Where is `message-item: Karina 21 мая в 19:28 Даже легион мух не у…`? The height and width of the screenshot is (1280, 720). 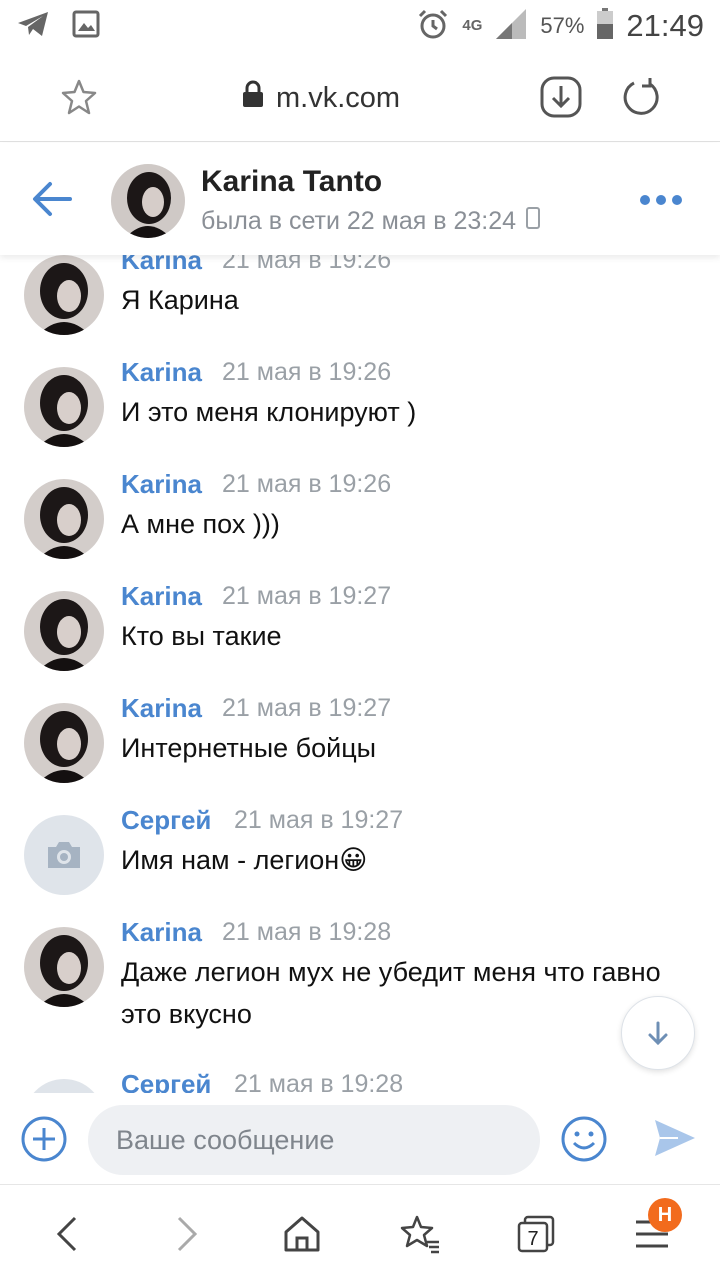
message-item: Karina 21 мая в 19:28 Даже легион мух не у… is located at coordinates (360, 973).